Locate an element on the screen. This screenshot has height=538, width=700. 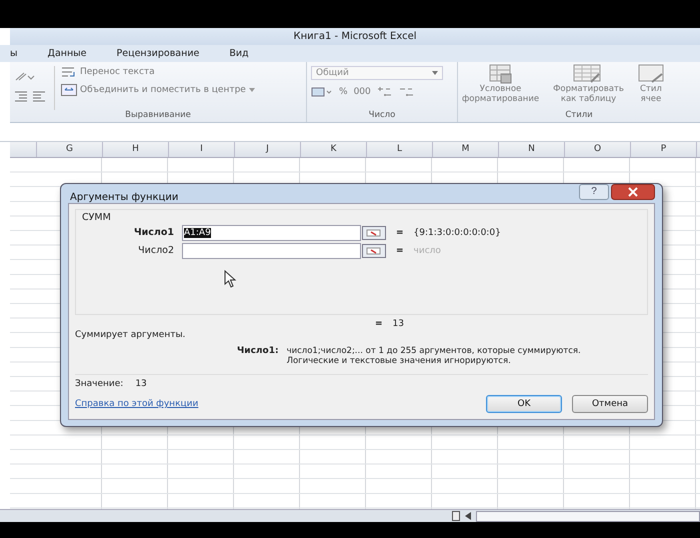
column-header: N is located at coordinates (532, 149).